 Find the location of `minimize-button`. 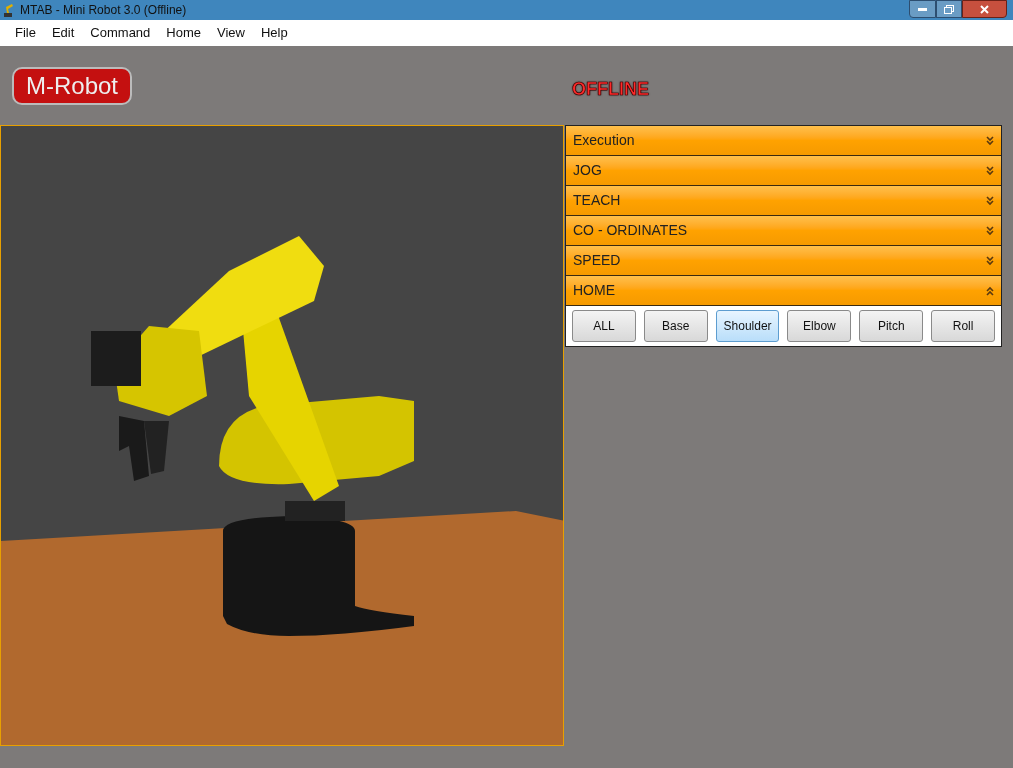

minimize-button is located at coordinates (922, 9).